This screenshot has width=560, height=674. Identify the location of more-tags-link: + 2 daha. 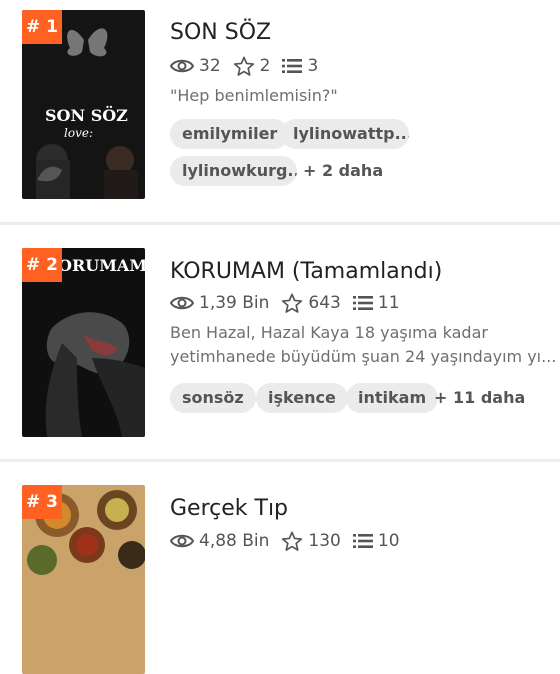
(343, 171).